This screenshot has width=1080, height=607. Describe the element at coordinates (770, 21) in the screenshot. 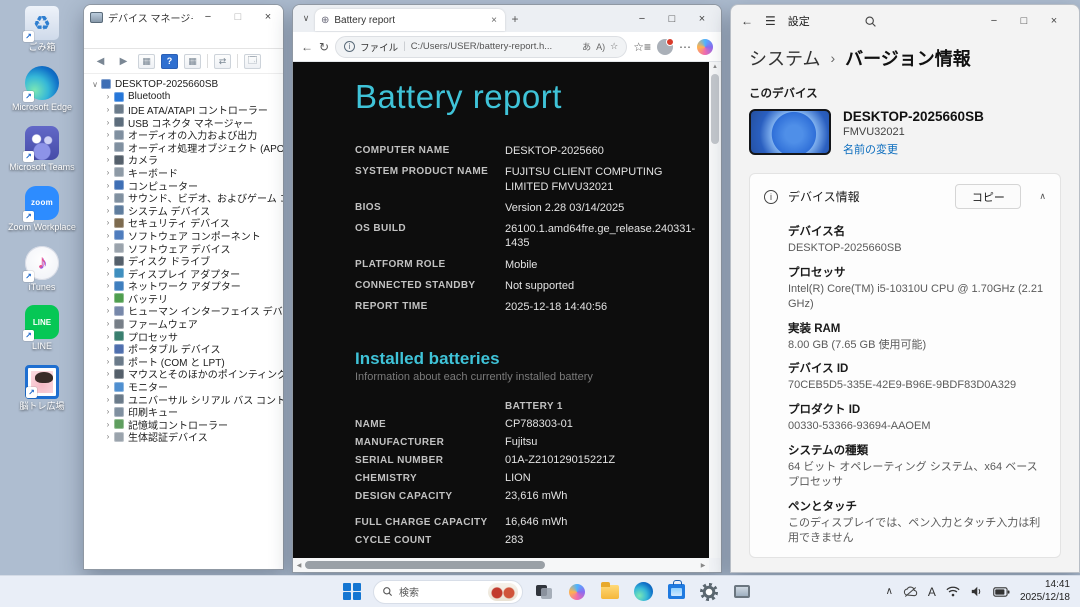

I see `hamburger-menu-icon: ☰` at that location.